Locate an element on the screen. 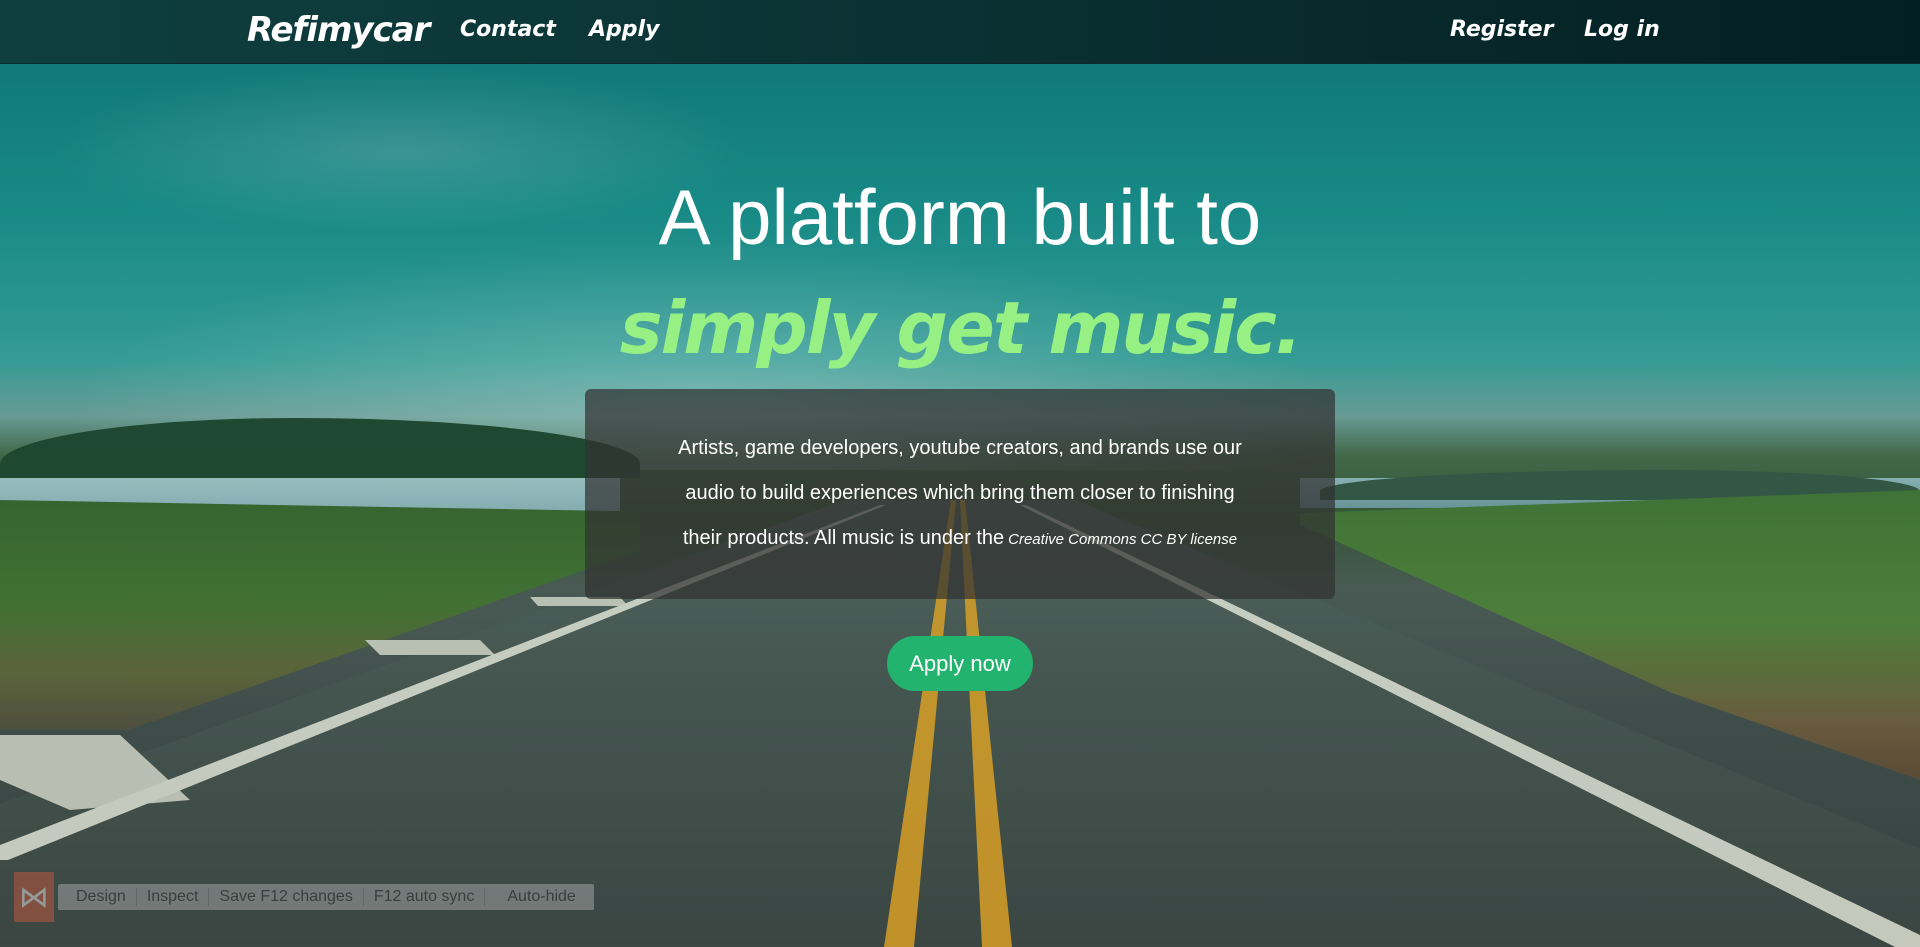 Image resolution: width=1920 pixels, height=947 pixels. description-text: their products. All music is under the is located at coordinates (843, 538).